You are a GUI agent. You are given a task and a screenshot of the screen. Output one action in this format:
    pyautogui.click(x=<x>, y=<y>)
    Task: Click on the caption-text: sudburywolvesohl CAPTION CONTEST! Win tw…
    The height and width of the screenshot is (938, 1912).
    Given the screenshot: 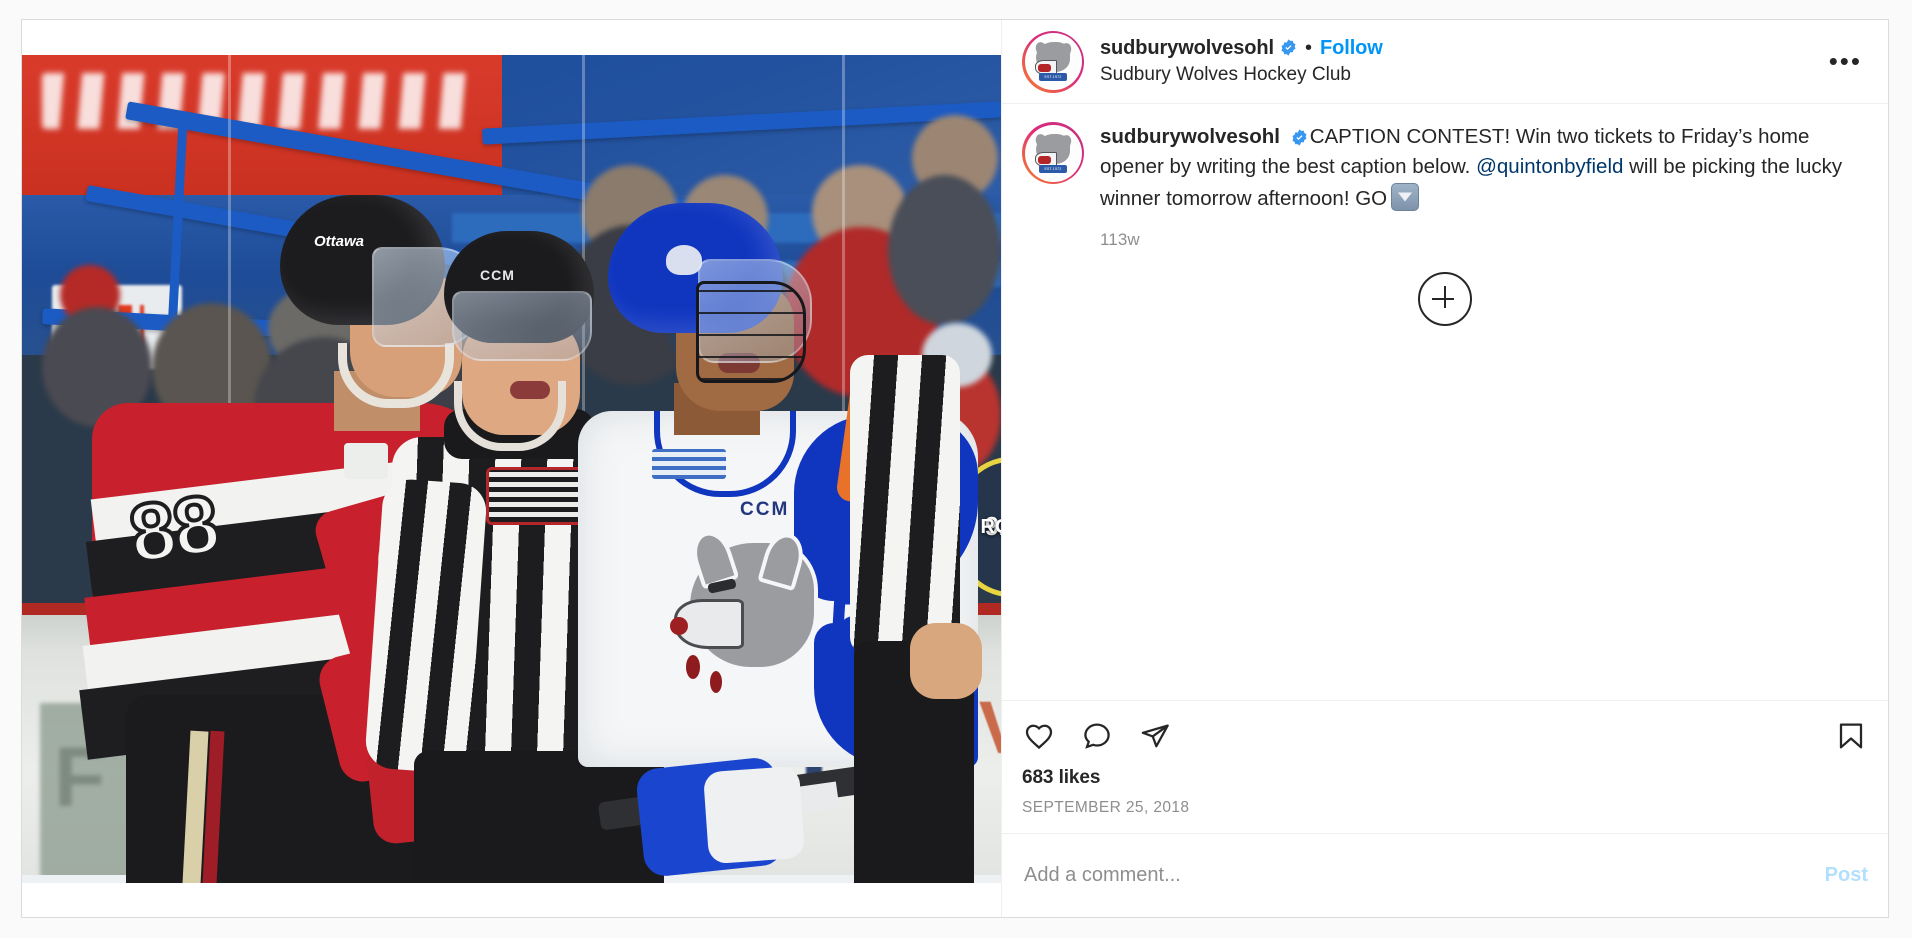 What is the action you would take?
    pyautogui.click(x=1484, y=168)
    